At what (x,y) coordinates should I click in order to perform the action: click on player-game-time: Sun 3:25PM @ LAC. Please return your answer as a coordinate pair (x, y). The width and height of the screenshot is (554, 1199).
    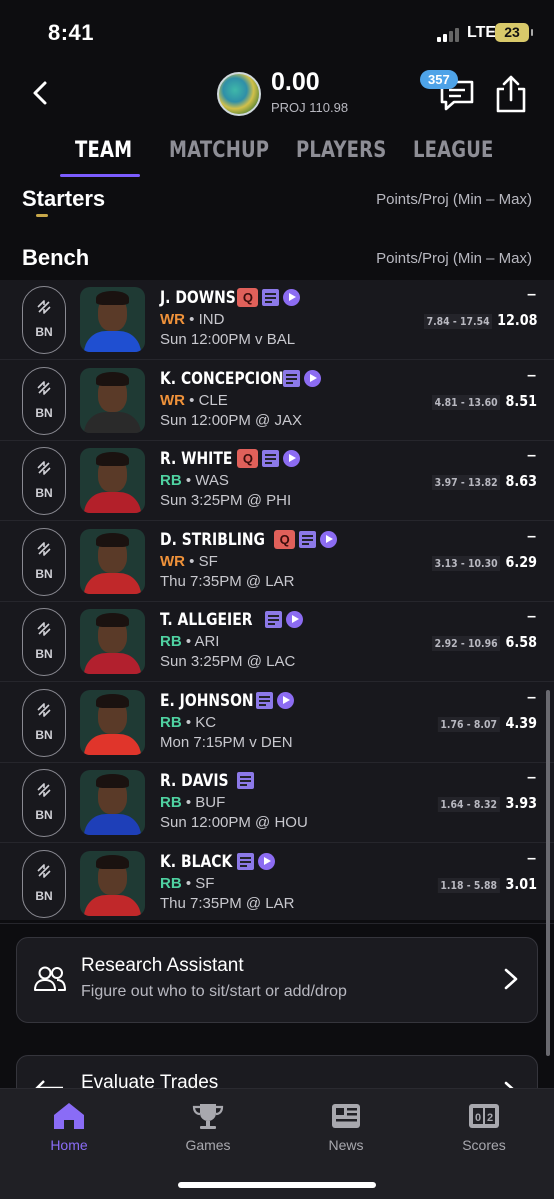
    Looking at the image, I should click on (228, 661).